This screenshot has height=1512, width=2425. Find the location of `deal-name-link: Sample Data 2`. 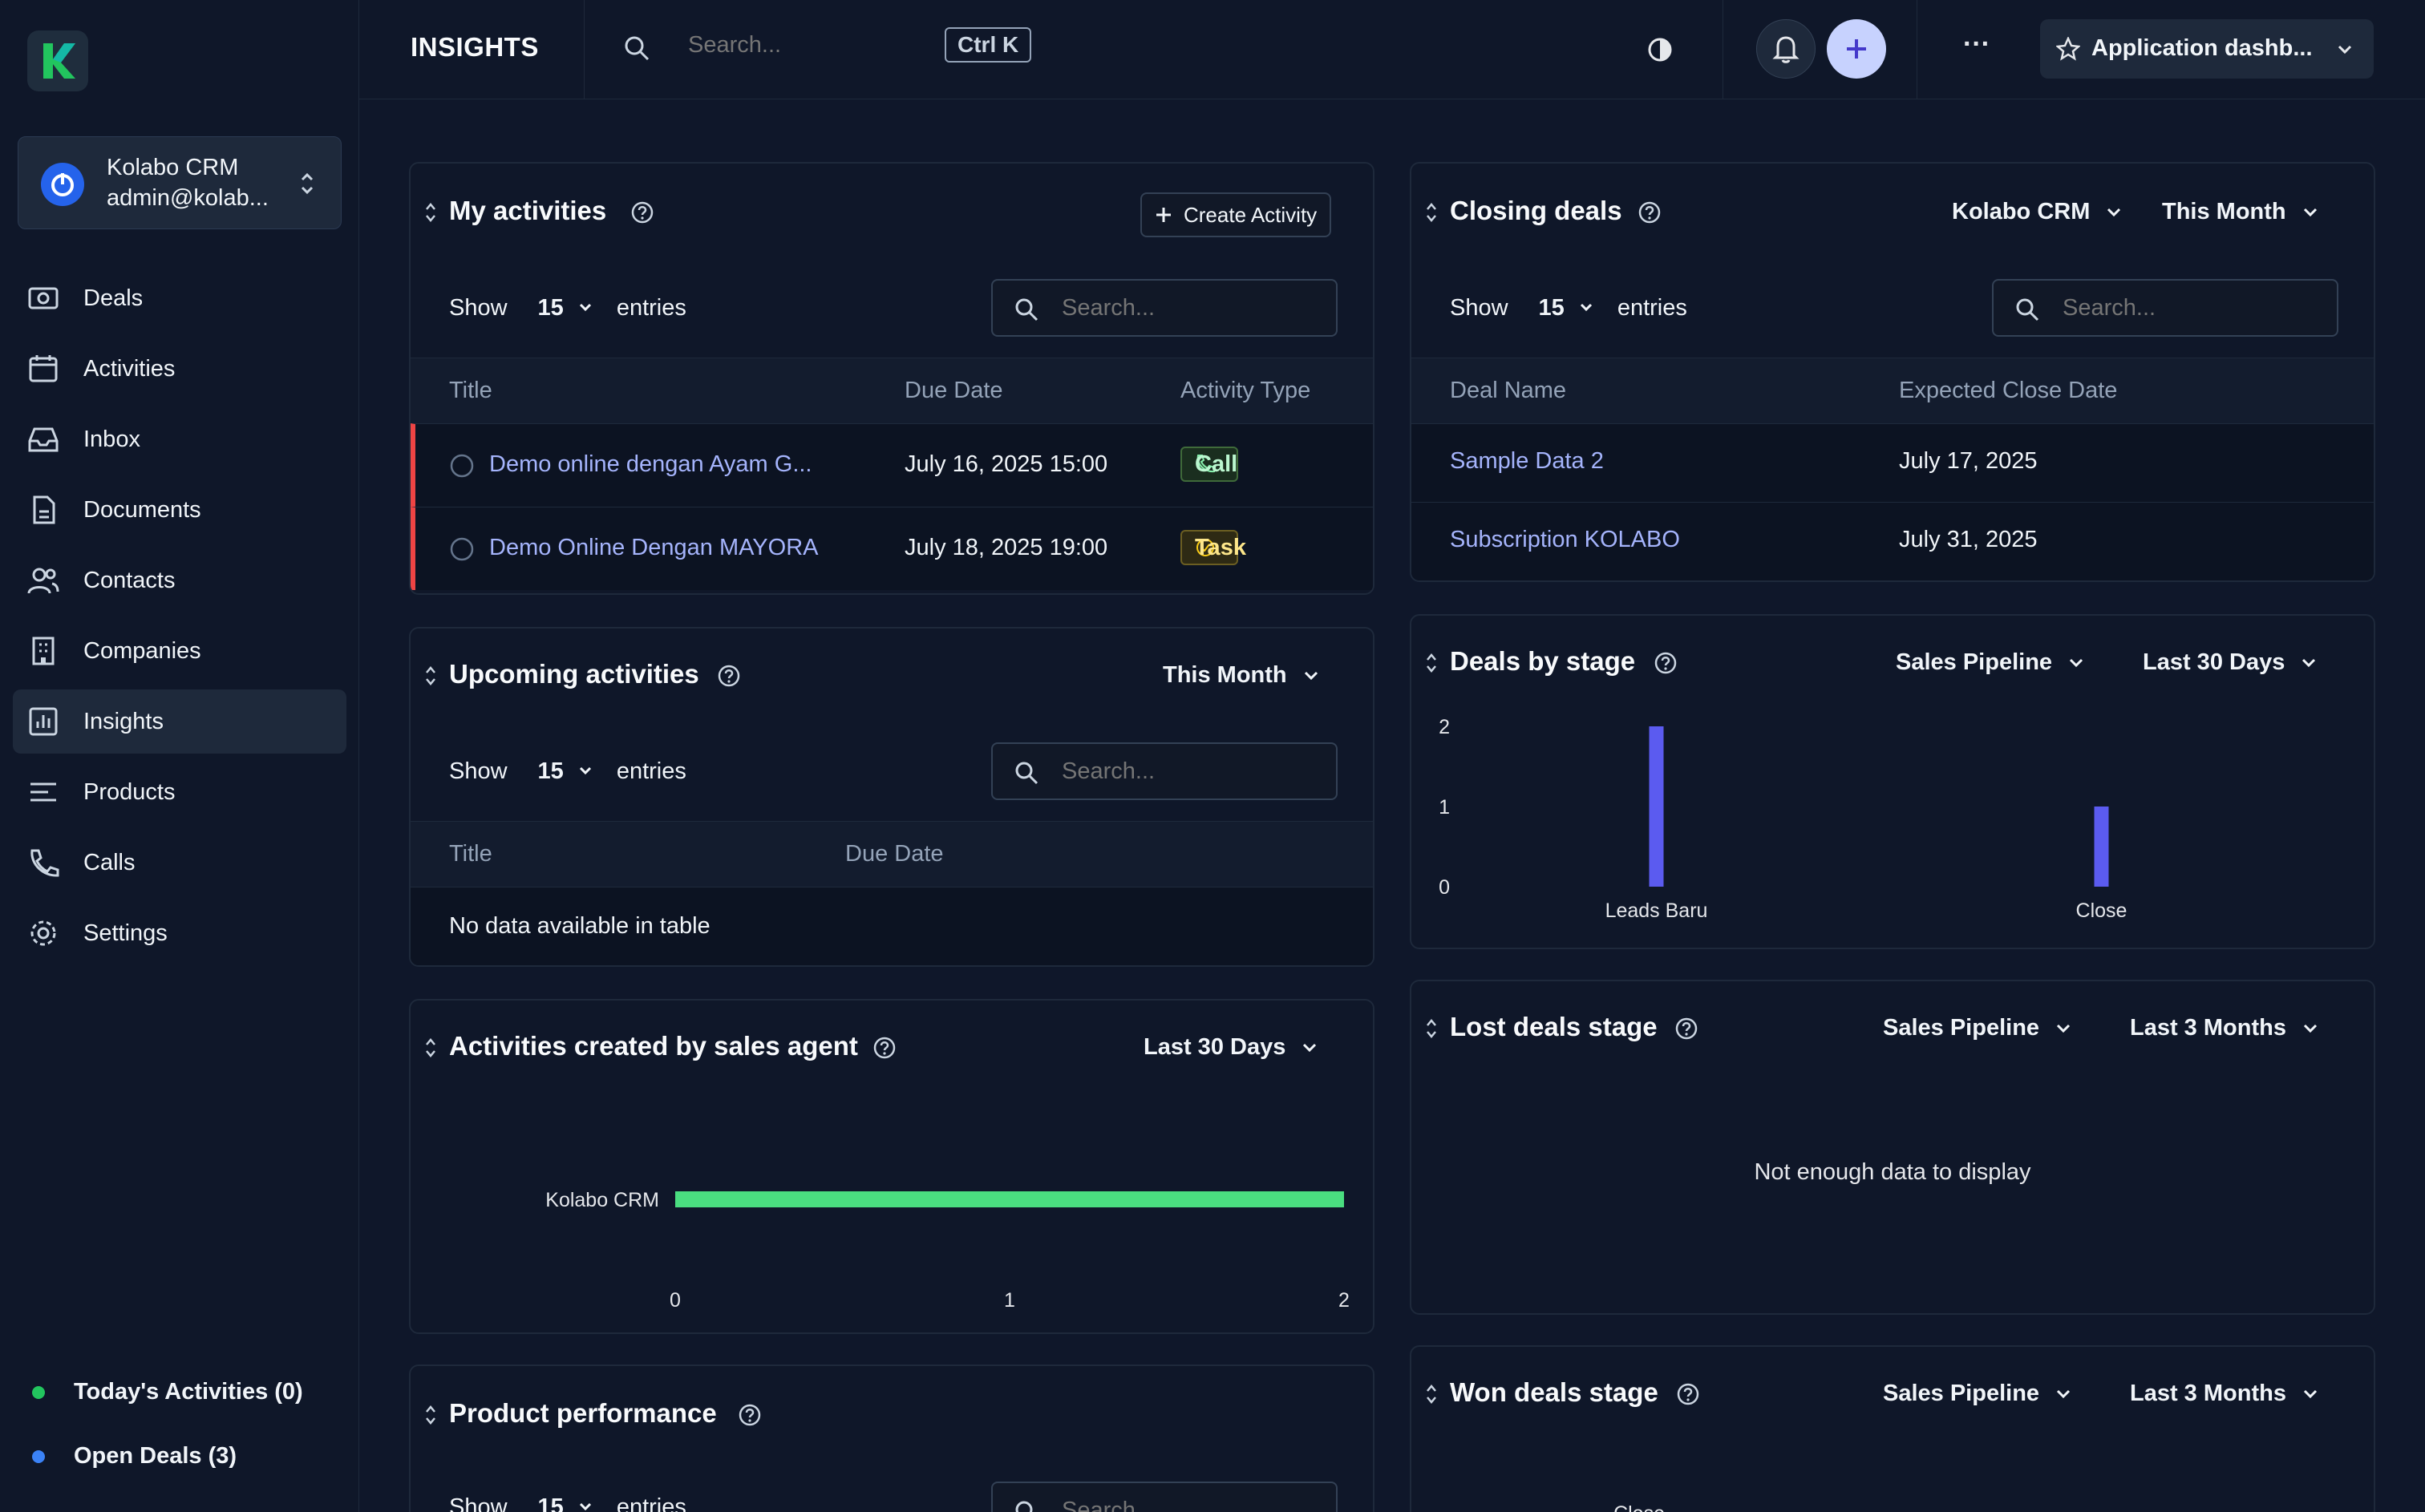

deal-name-link: Sample Data 2 is located at coordinates (1527, 461).